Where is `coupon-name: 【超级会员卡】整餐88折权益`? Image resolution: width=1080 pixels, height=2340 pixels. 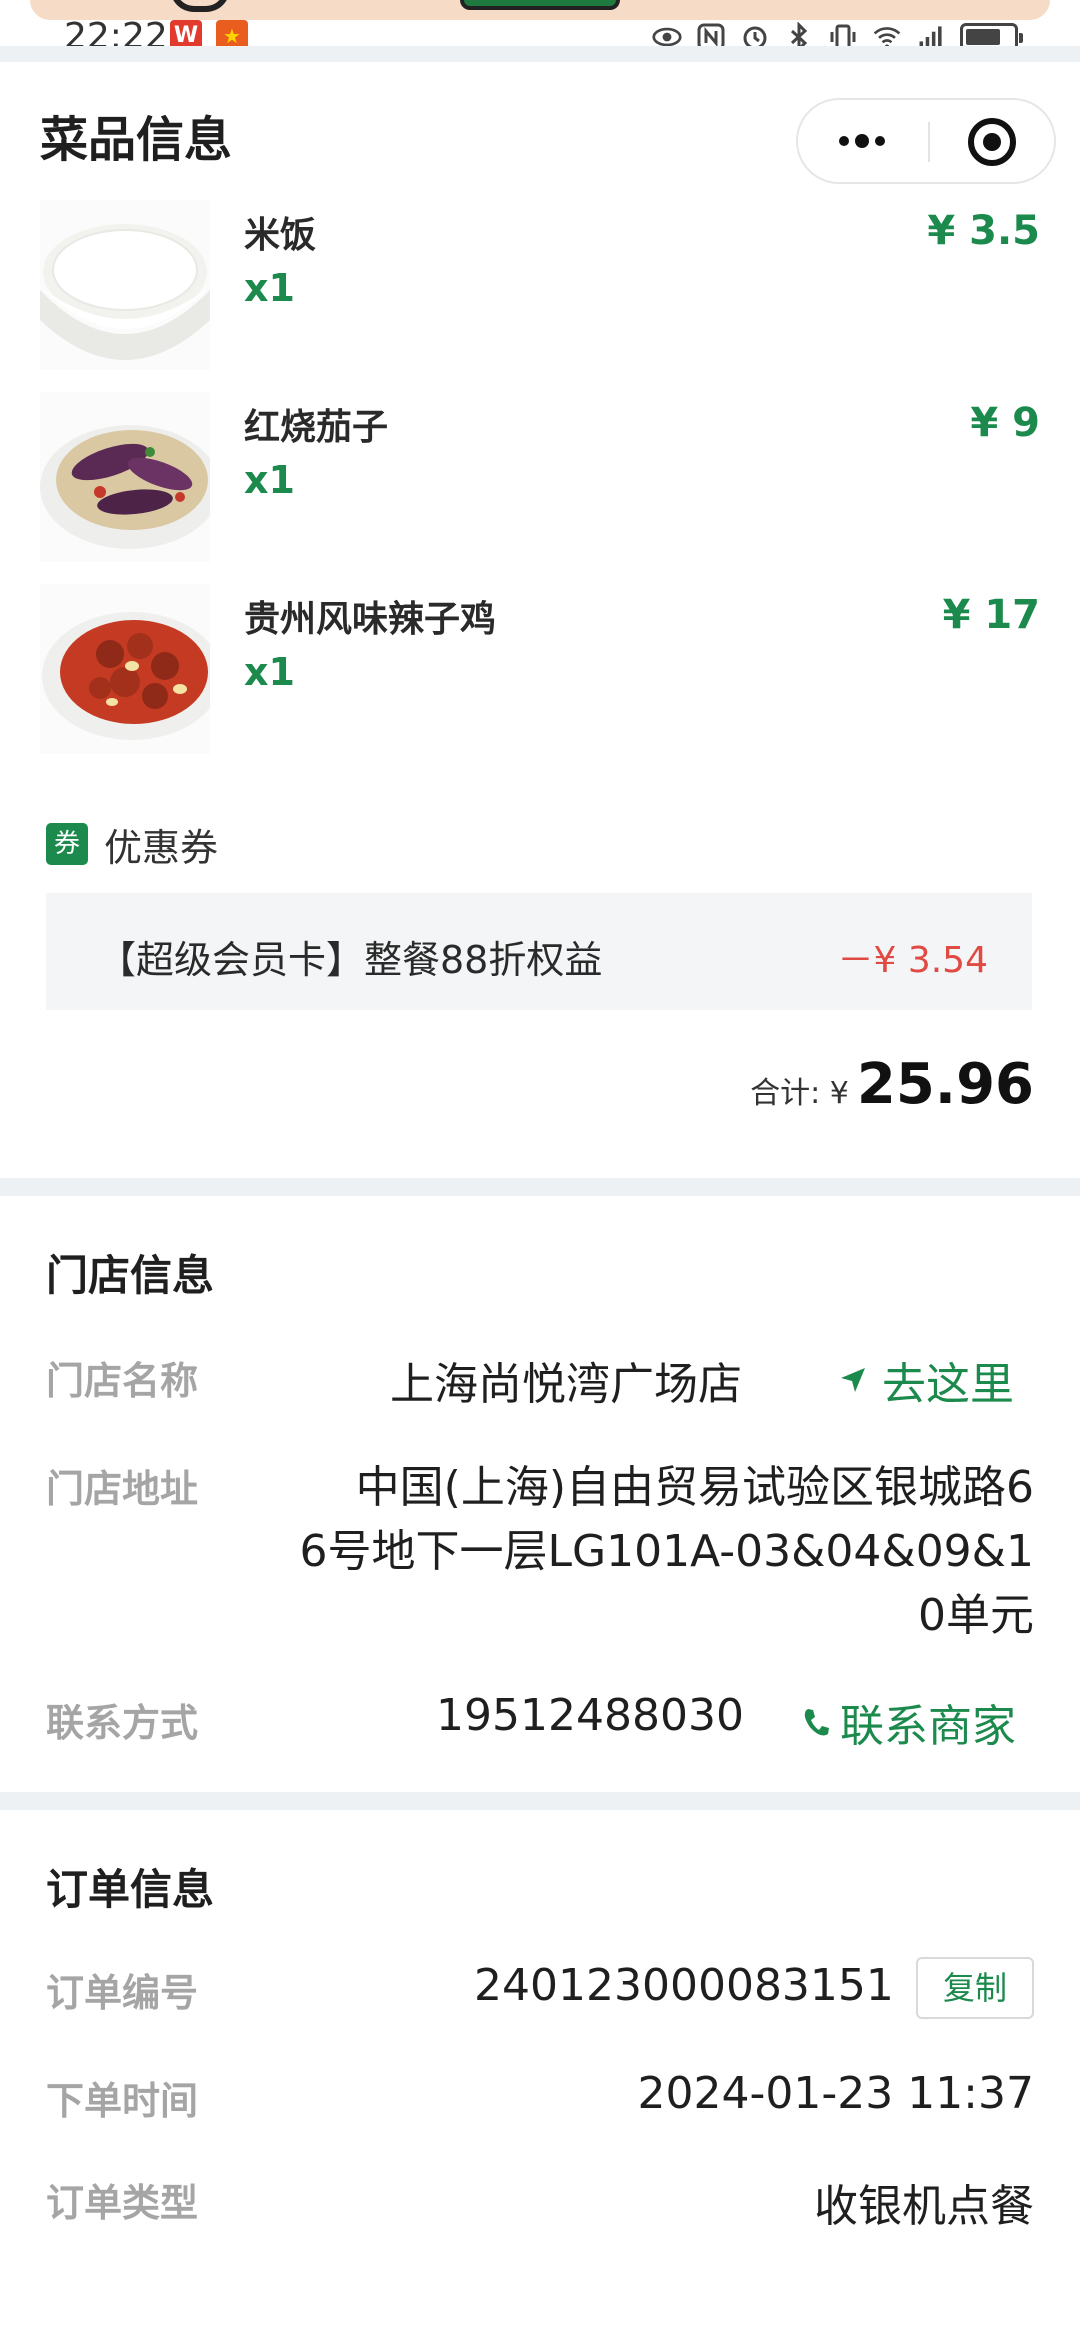 coupon-name: 【超级会员卡】整餐88折权益 is located at coordinates (350, 960).